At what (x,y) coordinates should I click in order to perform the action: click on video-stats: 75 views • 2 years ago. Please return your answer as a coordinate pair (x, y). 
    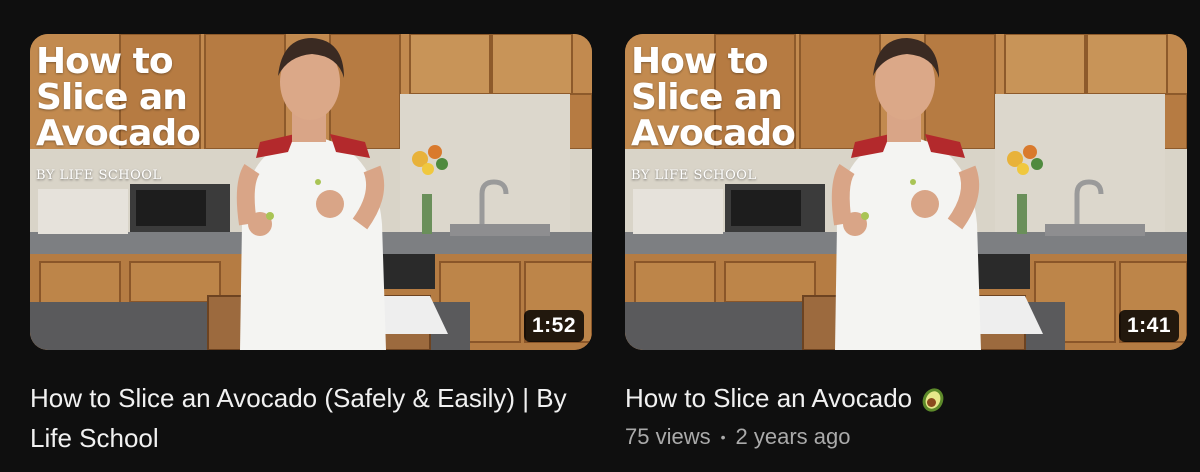
    Looking at the image, I should click on (906, 437).